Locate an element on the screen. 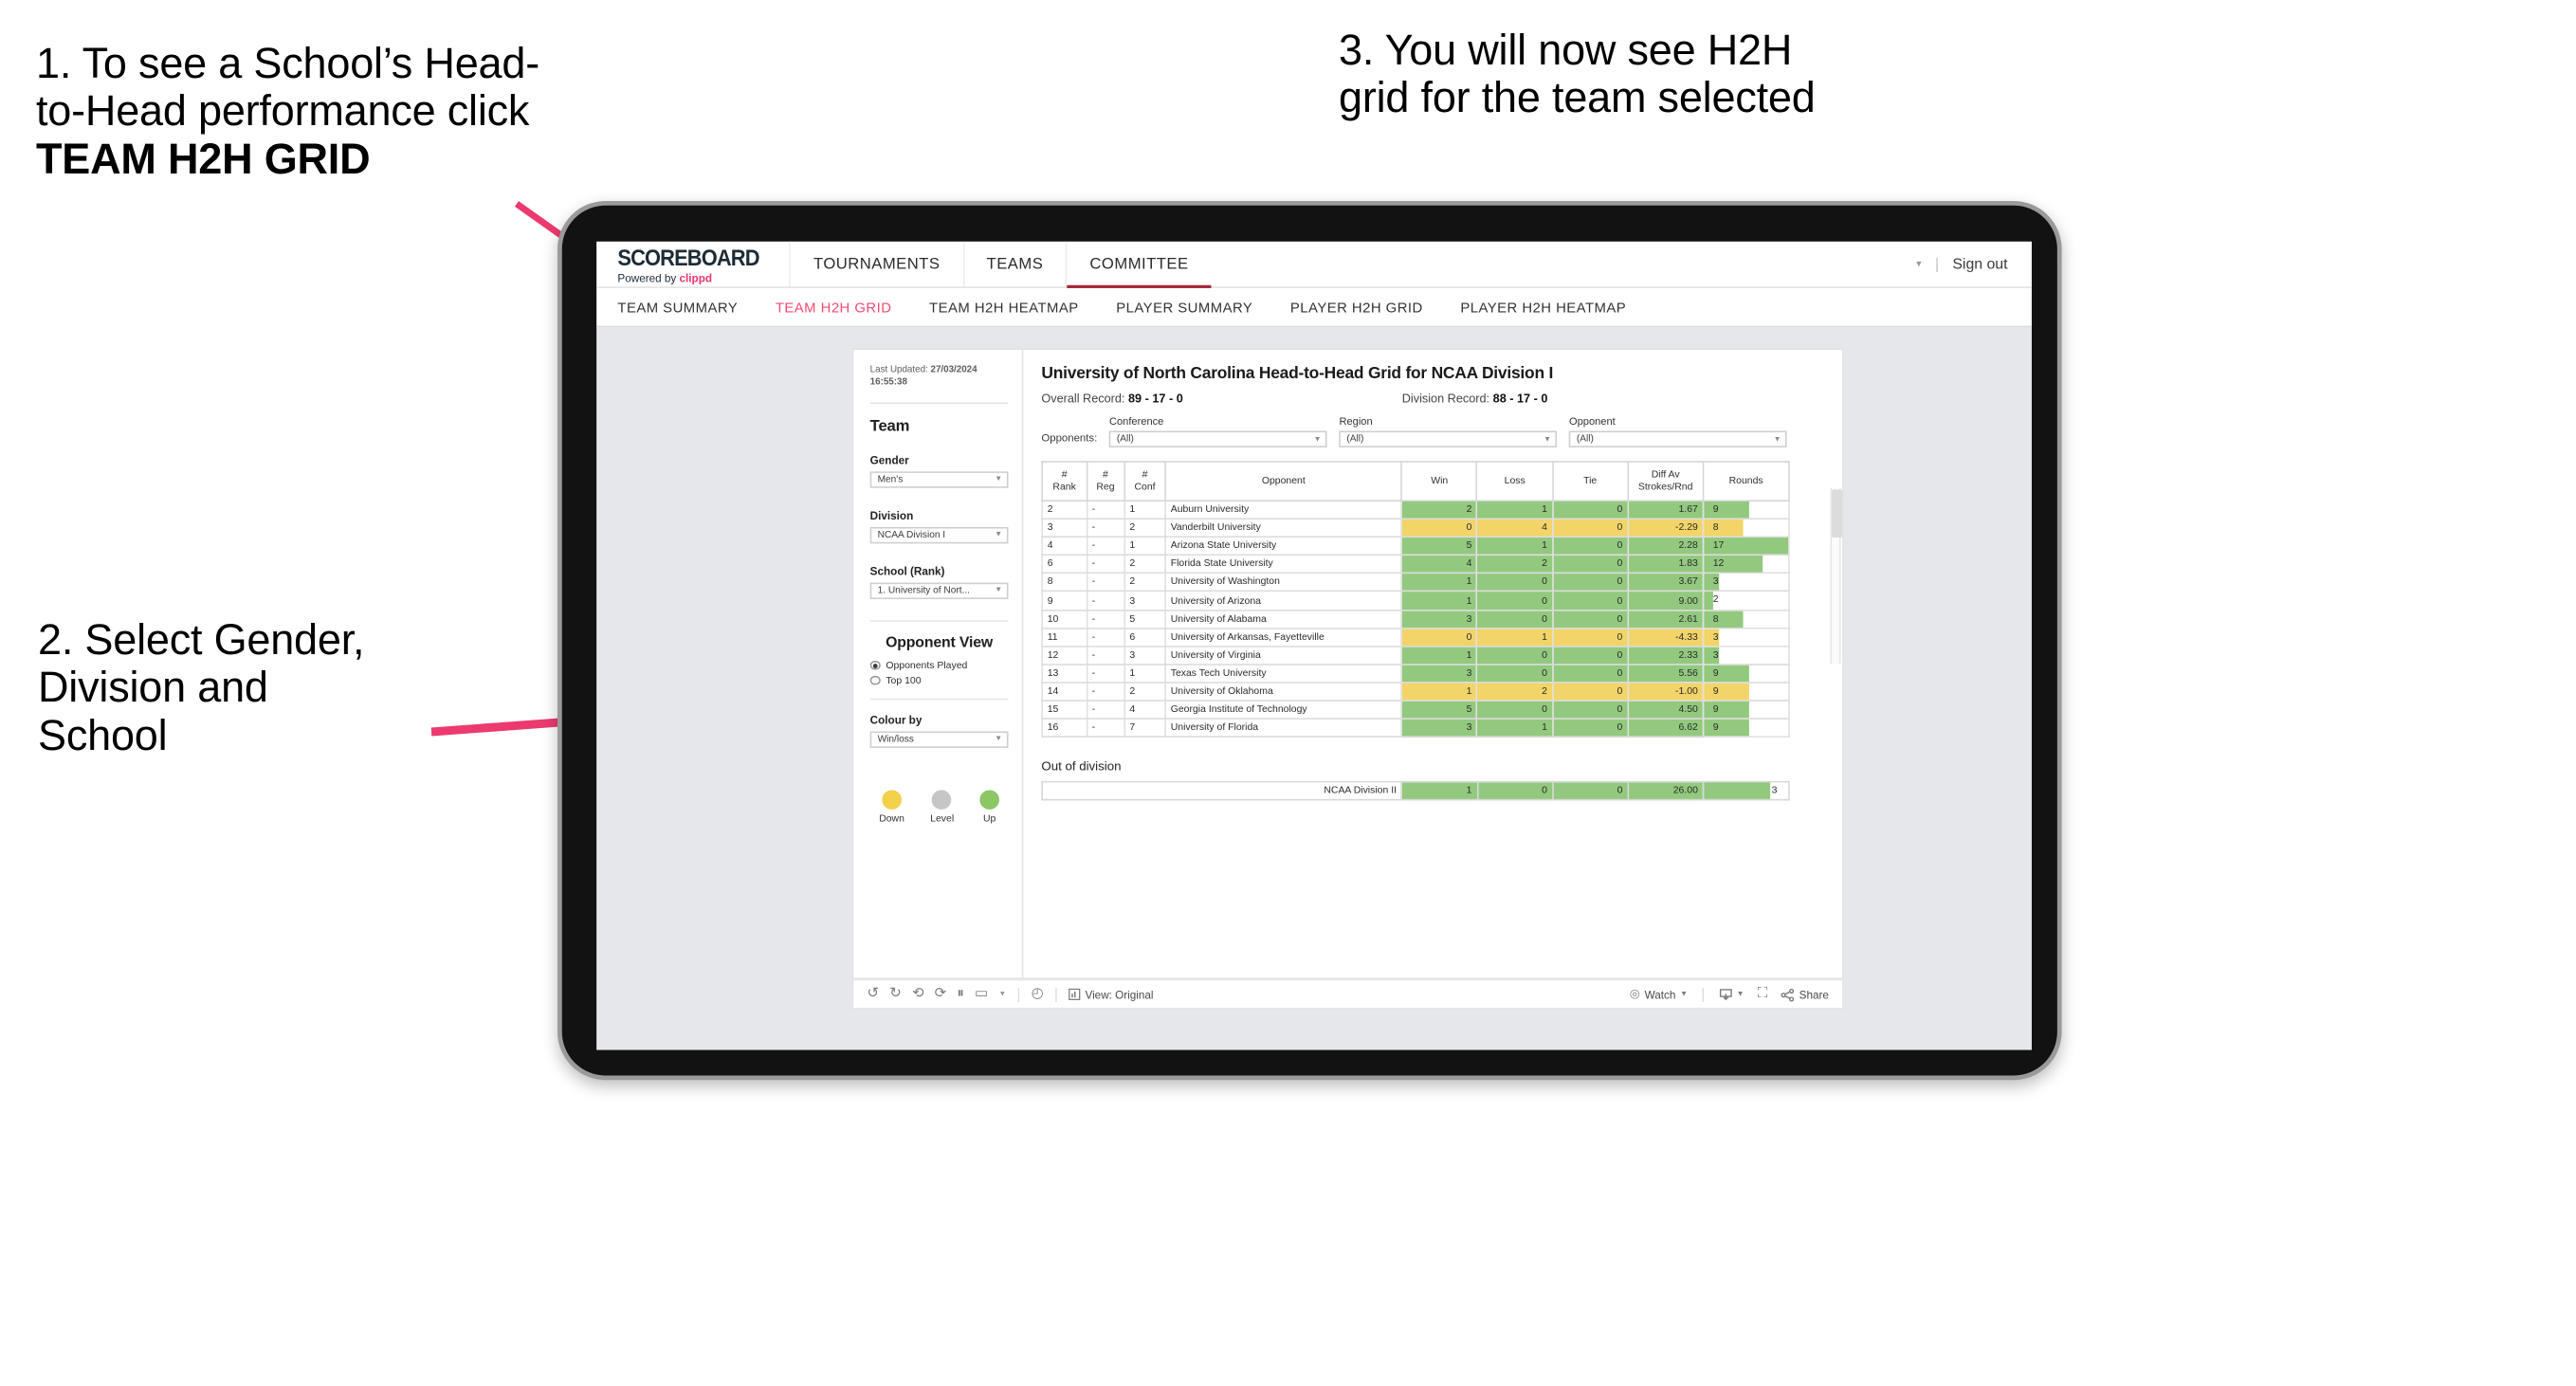  cell-rounds: 8 is located at coordinates (1746, 619).